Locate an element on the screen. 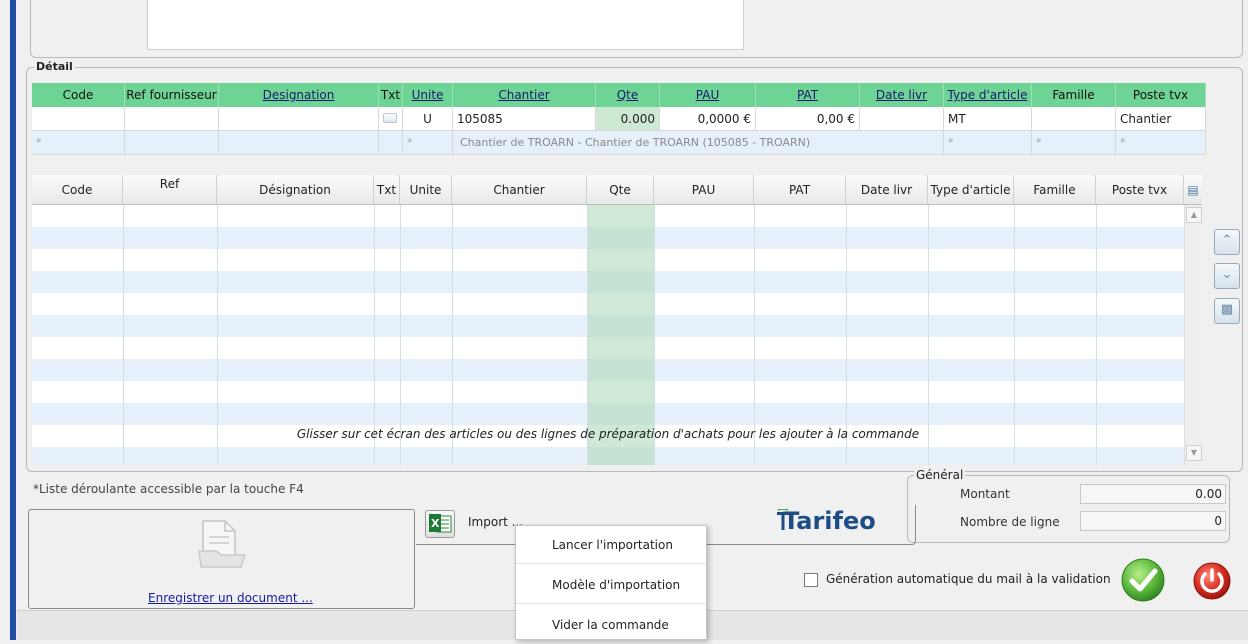 The width and height of the screenshot is (1248, 644). chevron-up-icon: ⌃ is located at coordinates (1227, 240).